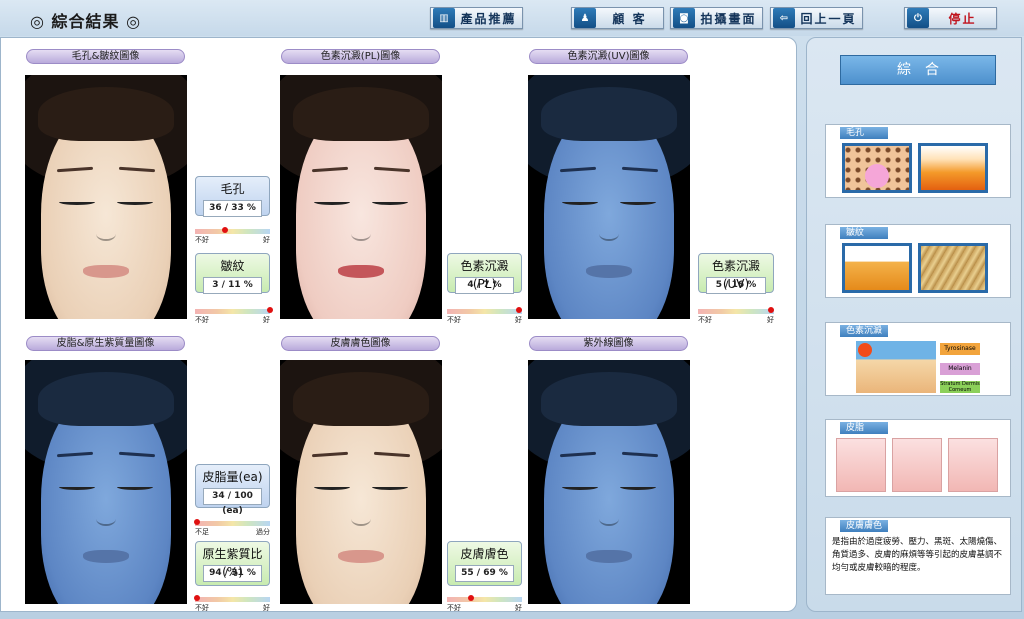 Image resolution: width=1024 pixels, height=619 pixels. What do you see at coordinates (484, 573) in the screenshot?
I see `skin-tone-value: 55 / 69 %` at bounding box center [484, 573].